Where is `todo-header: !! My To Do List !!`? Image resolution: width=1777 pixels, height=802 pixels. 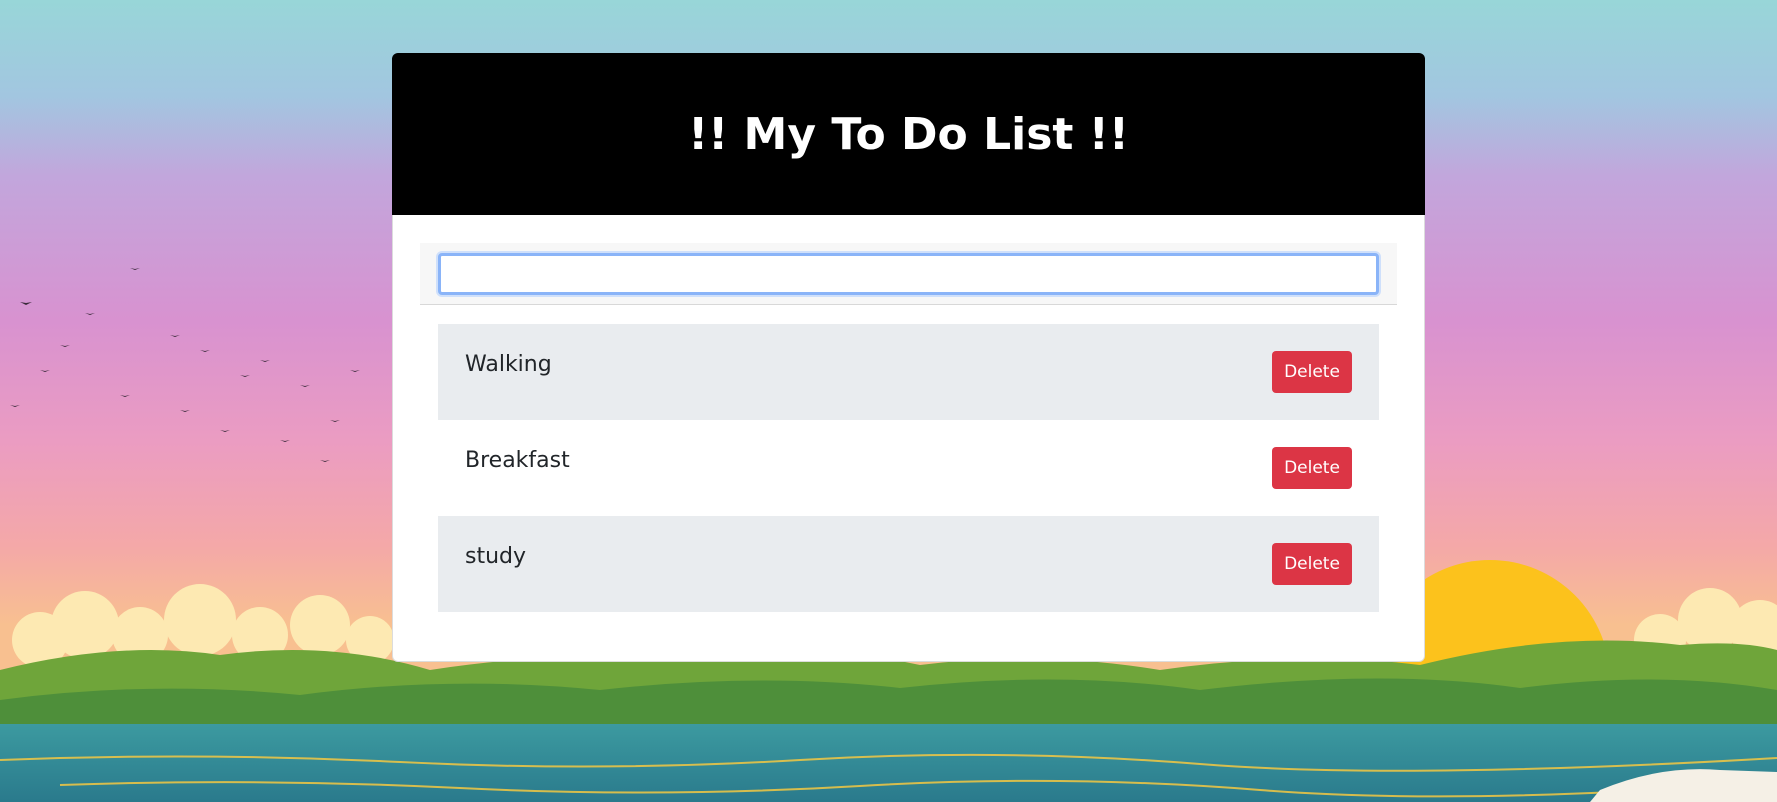 todo-header: !! My To Do List !! is located at coordinates (908, 134).